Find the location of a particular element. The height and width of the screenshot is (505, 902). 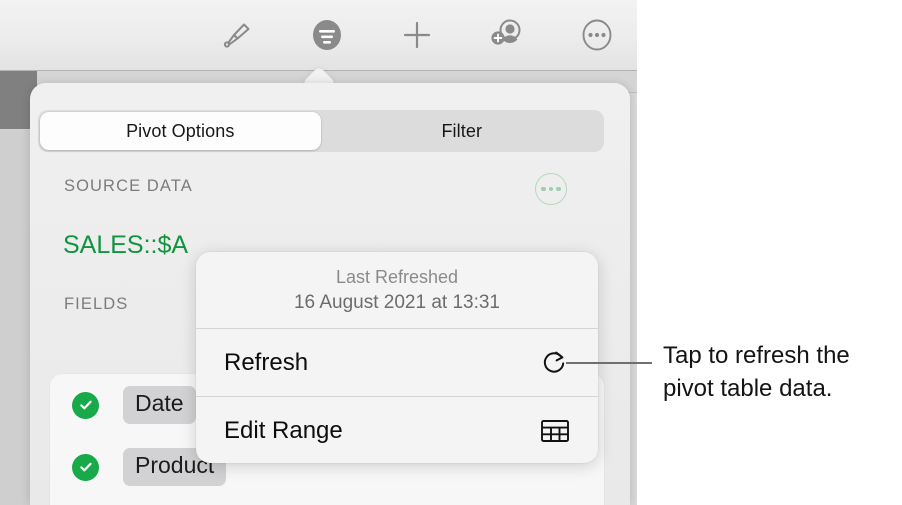

toolbar-icon-group is located at coordinates (417, 35).